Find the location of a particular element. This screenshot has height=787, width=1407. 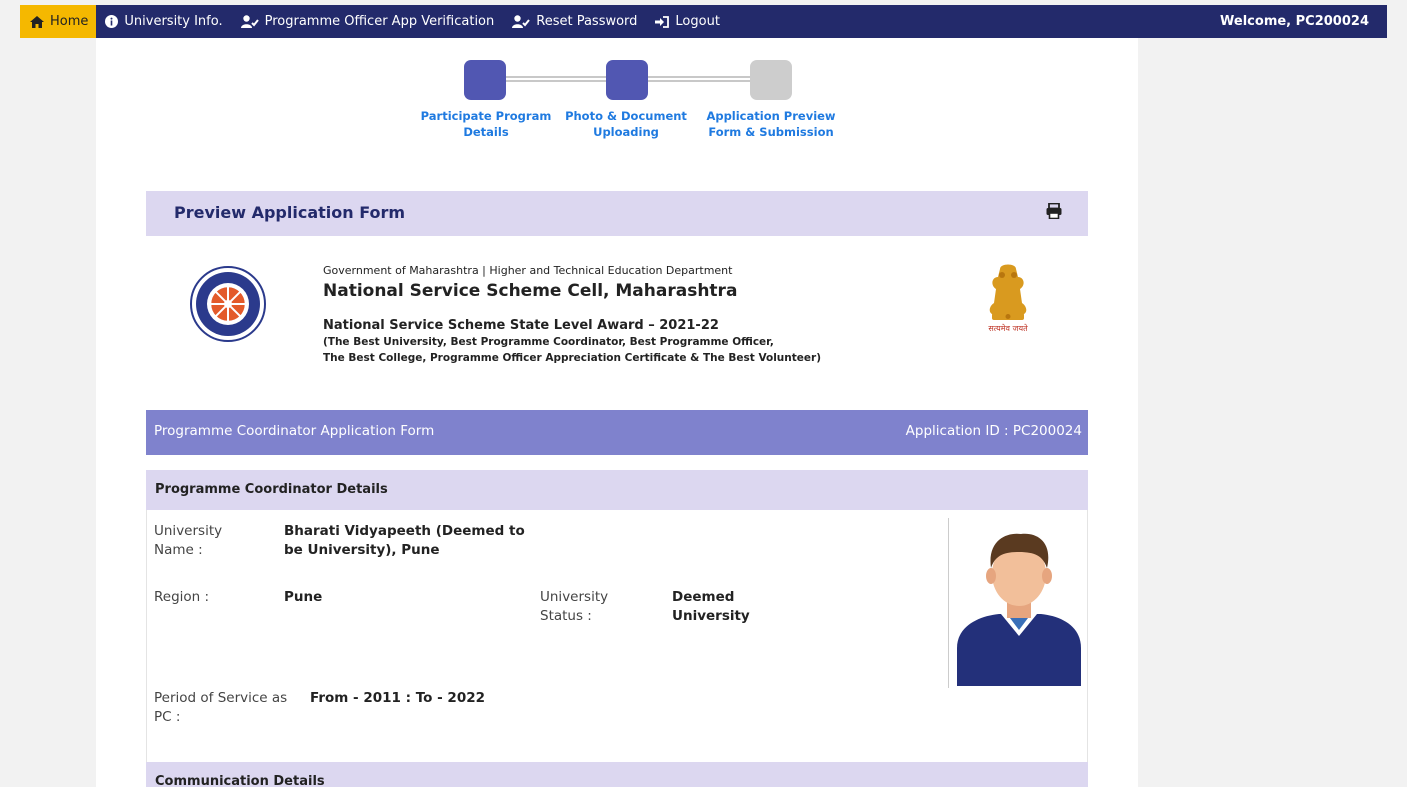

nav-po-verification: Programme Officer App Verification is located at coordinates (368, 21).